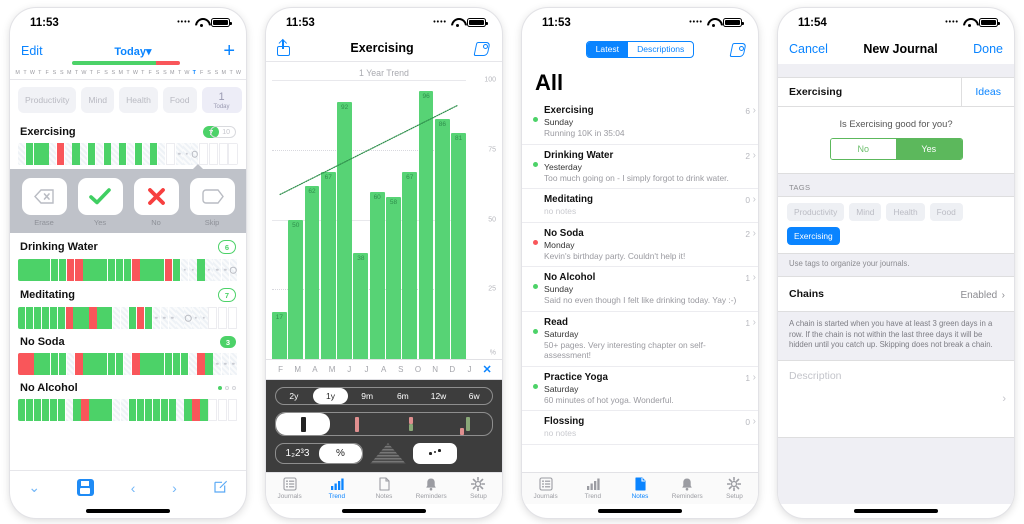  Describe the element at coordinates (478, 488) in the screenshot. I see `tab-setup: Setup` at that location.